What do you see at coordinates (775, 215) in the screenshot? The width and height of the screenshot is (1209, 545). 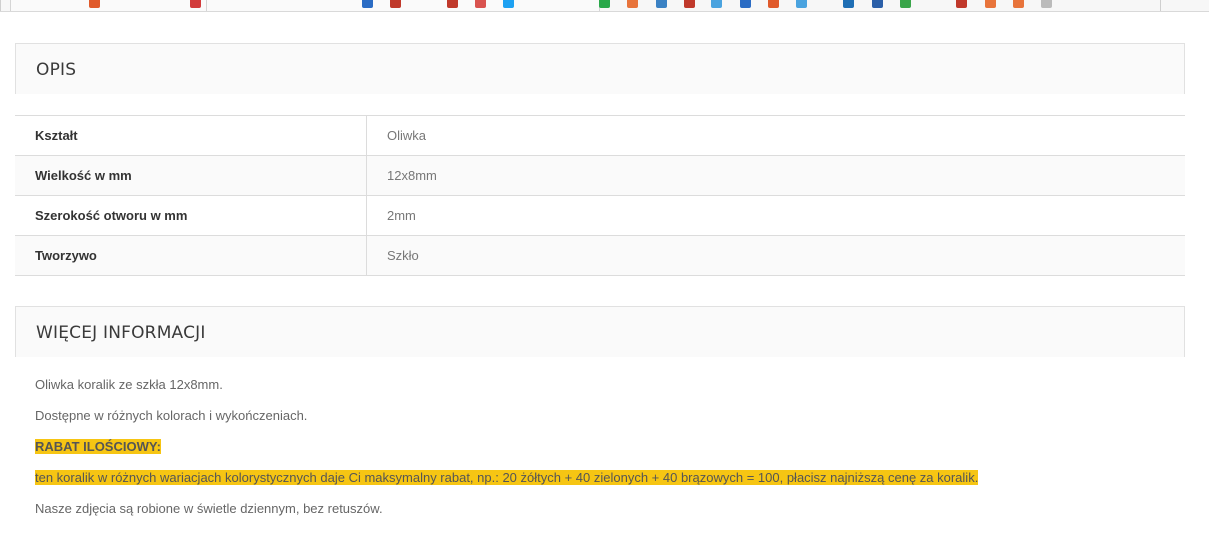 I see `spec-value: 2mm` at bounding box center [775, 215].